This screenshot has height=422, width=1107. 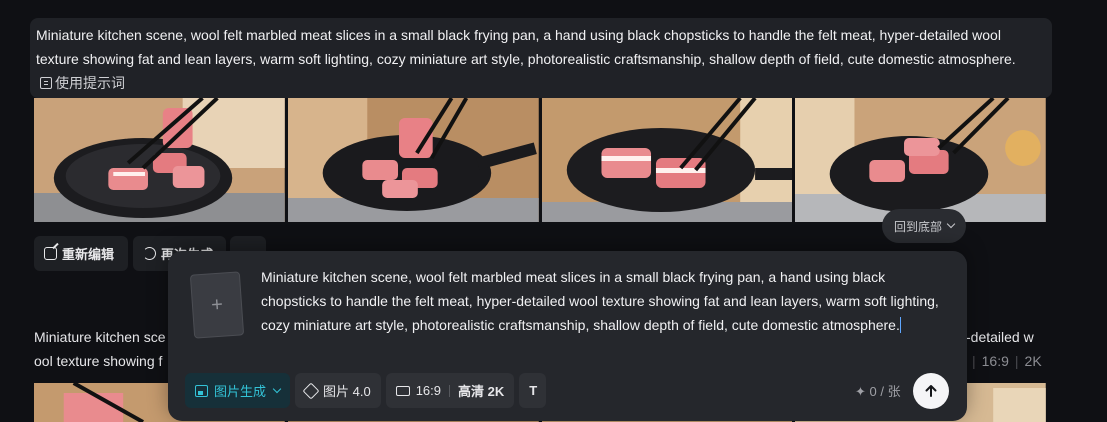 I want to click on use-prompt-label: 使用提示词, so click(x=90, y=83).